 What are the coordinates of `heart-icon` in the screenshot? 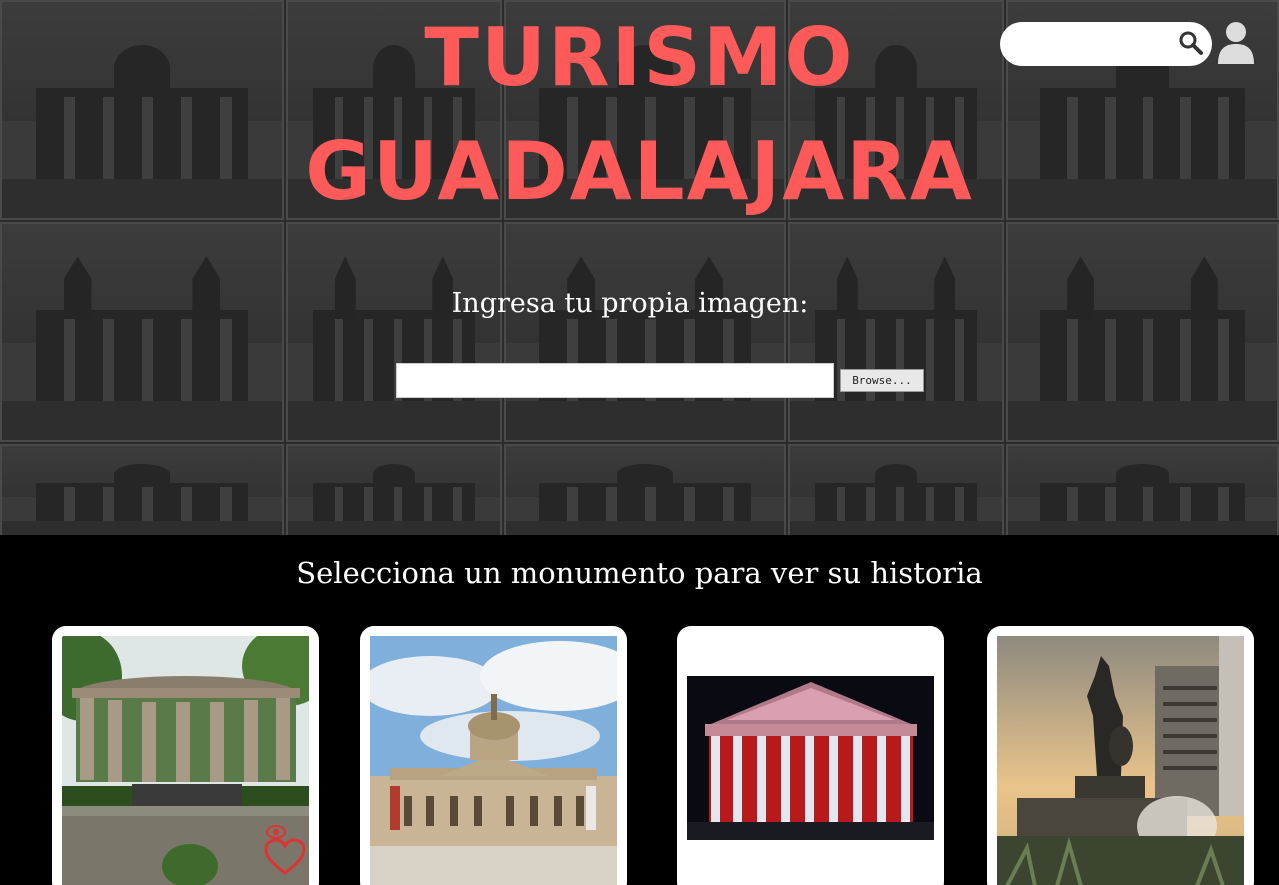 It's located at (285, 857).